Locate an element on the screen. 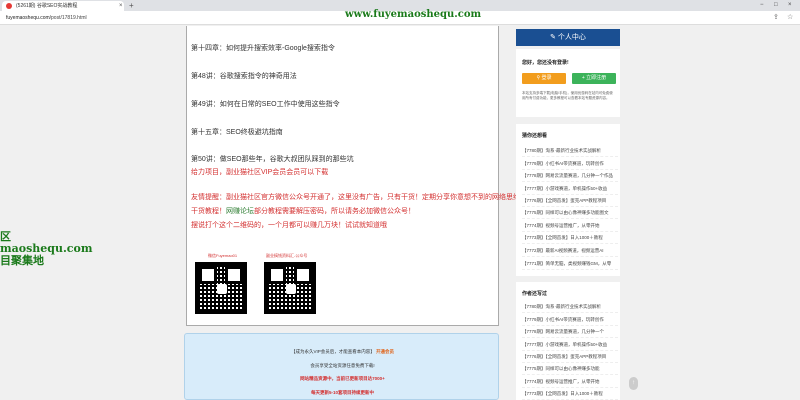  plus-icon: + is located at coordinates (583, 78).